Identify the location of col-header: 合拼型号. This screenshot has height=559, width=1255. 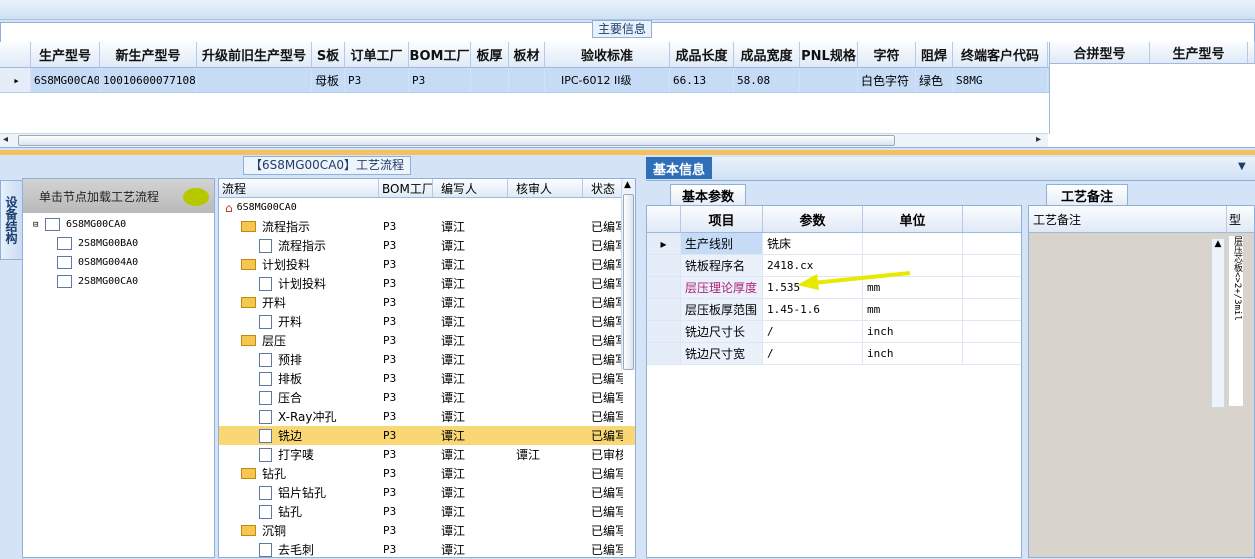
(1100, 52).